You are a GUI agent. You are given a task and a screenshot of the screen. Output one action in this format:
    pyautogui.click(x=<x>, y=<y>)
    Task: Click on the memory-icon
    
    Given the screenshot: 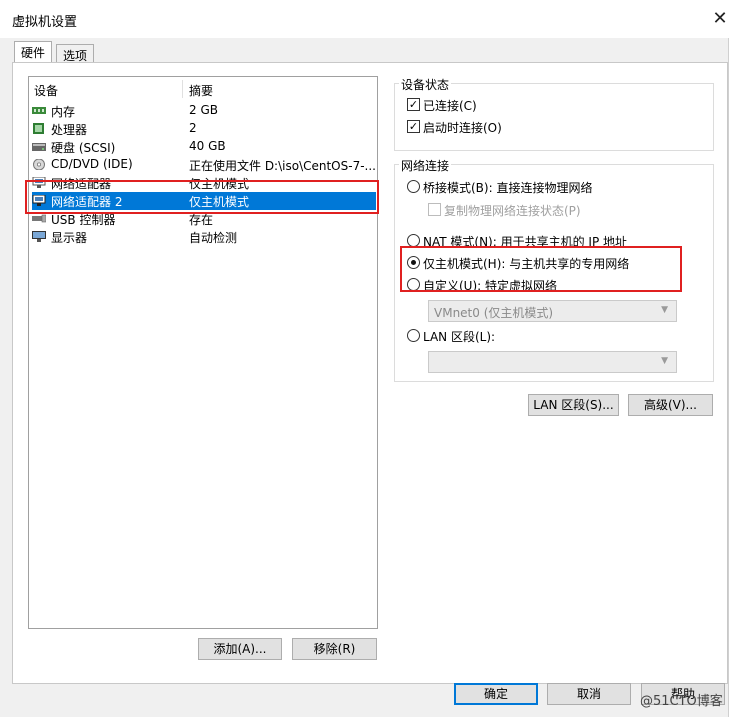 What is the action you would take?
    pyautogui.click(x=39, y=110)
    